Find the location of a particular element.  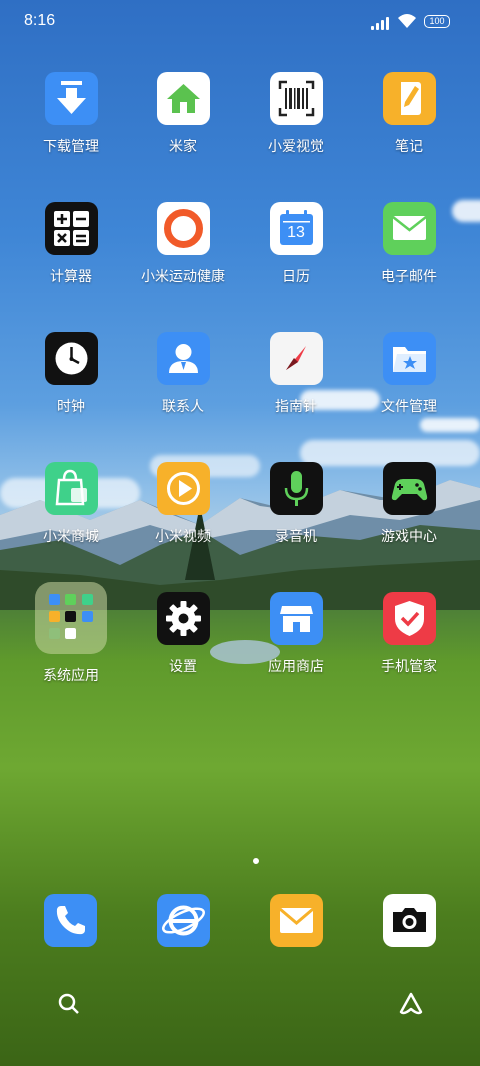

gear-icon is located at coordinates (183, 618).